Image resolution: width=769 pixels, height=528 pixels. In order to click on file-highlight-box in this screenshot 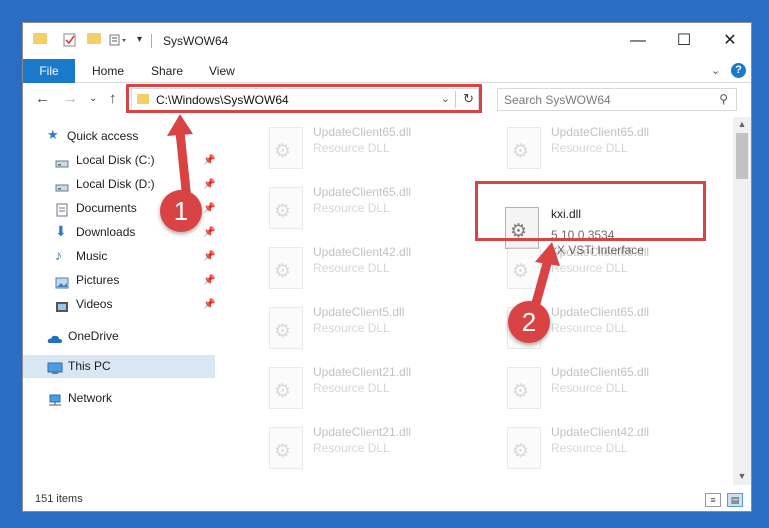, I will do `click(590, 211)`.